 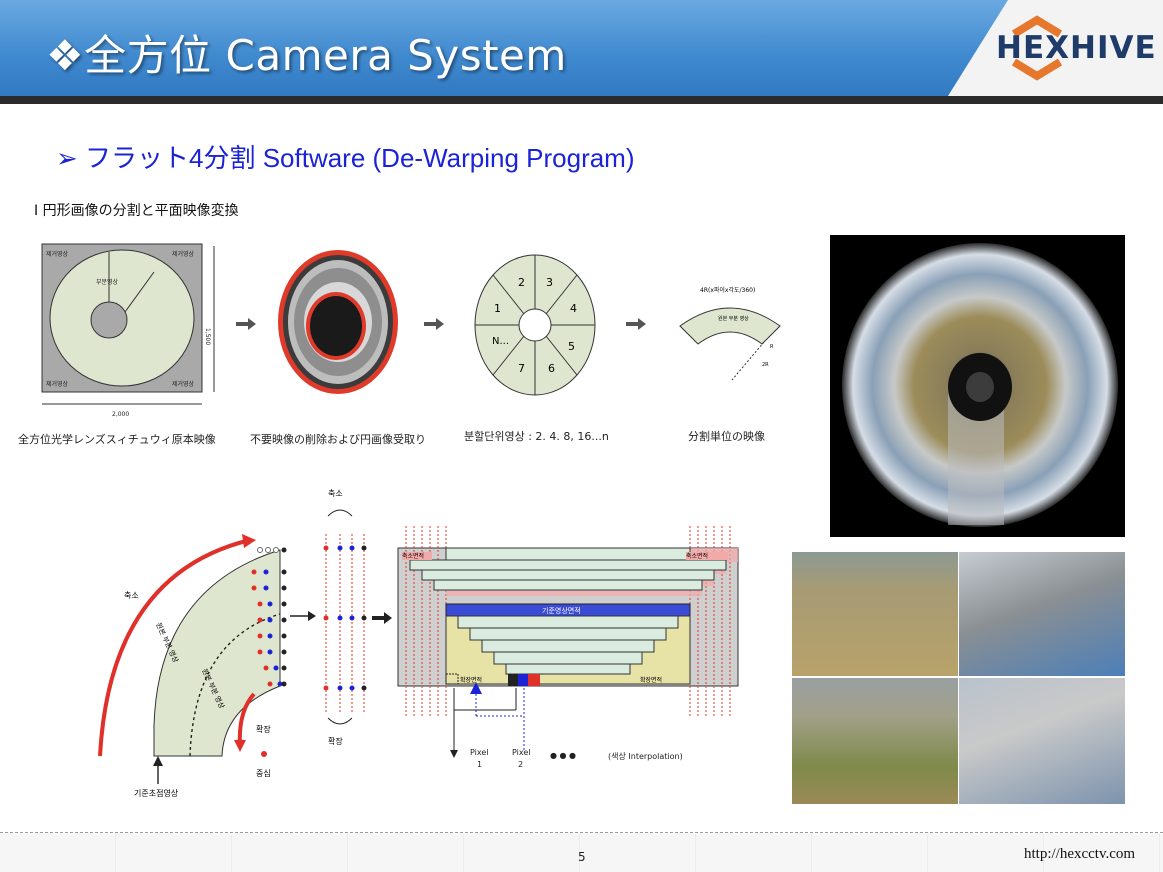 I want to click on pixel2-label: Pixel, so click(x=521, y=752).